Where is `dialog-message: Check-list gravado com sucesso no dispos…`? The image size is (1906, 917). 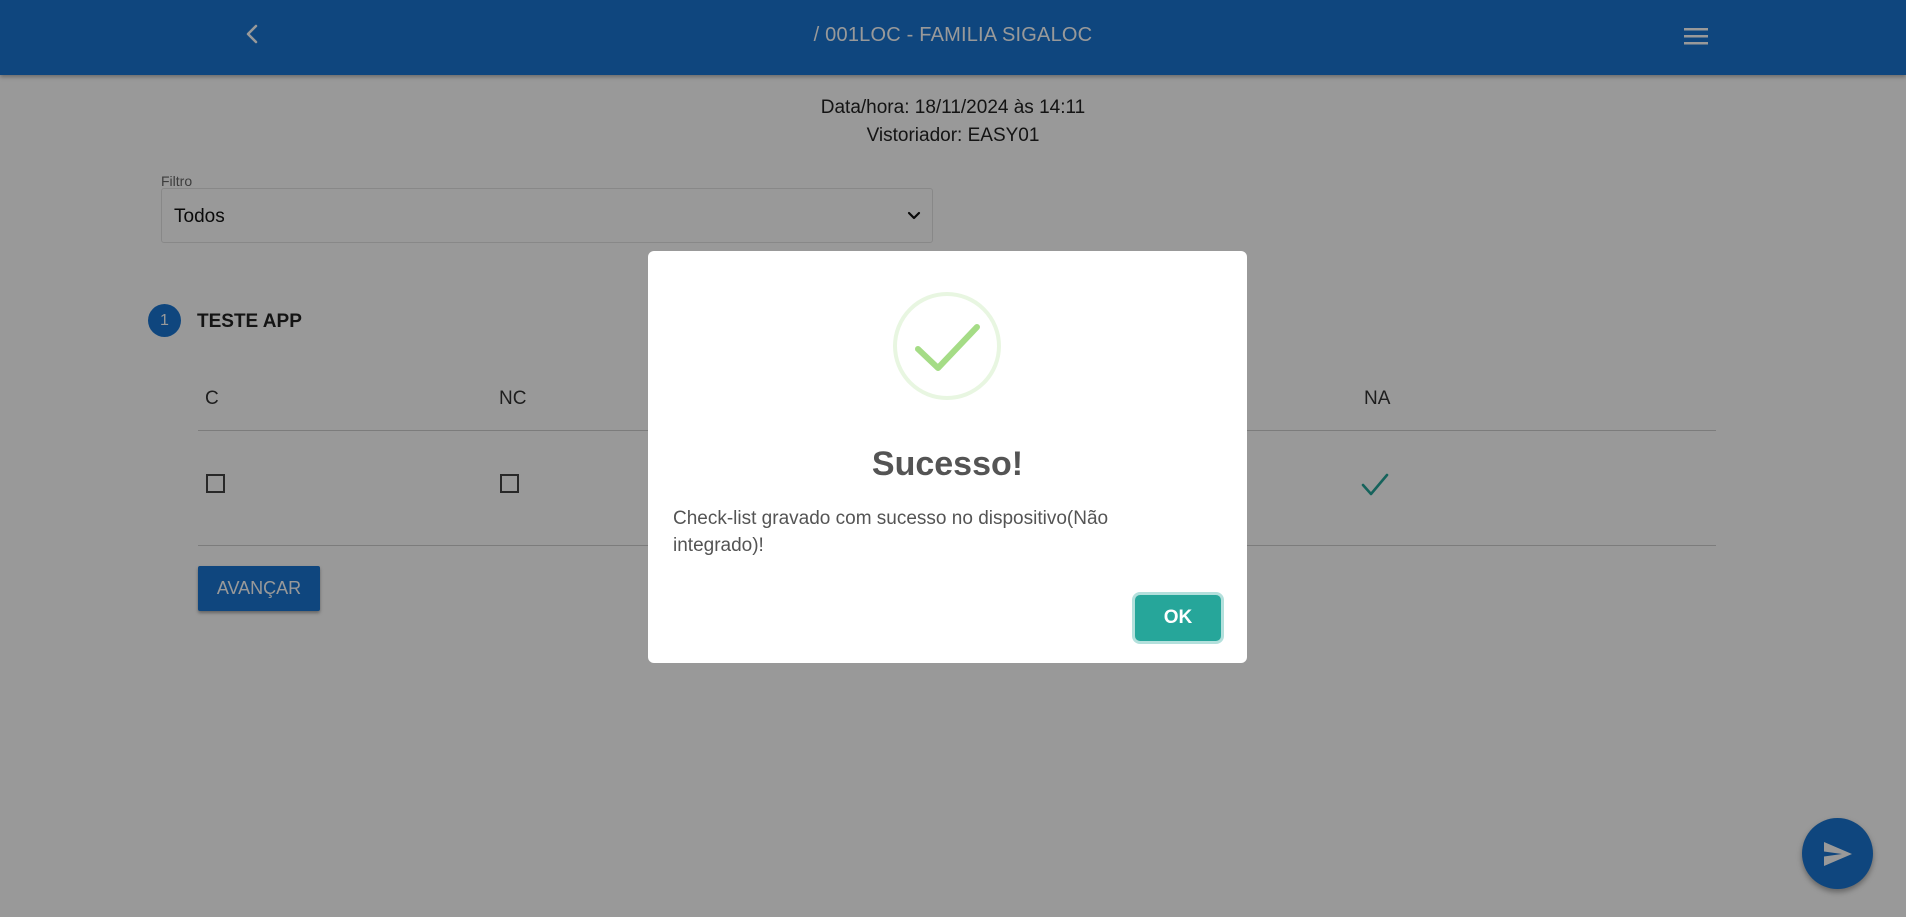
dialog-message: Check-list gravado com sucesso no dispos… is located at coordinates (891, 532).